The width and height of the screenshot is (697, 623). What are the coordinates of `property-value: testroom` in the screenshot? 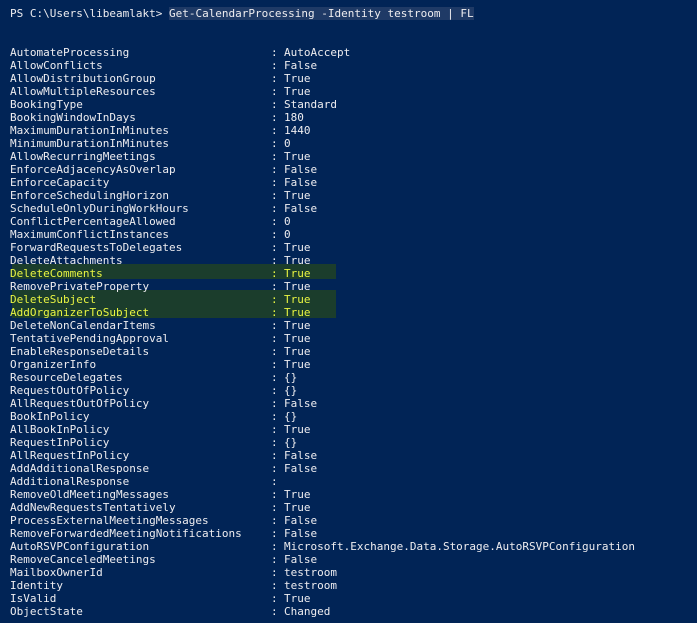 It's located at (310, 585).